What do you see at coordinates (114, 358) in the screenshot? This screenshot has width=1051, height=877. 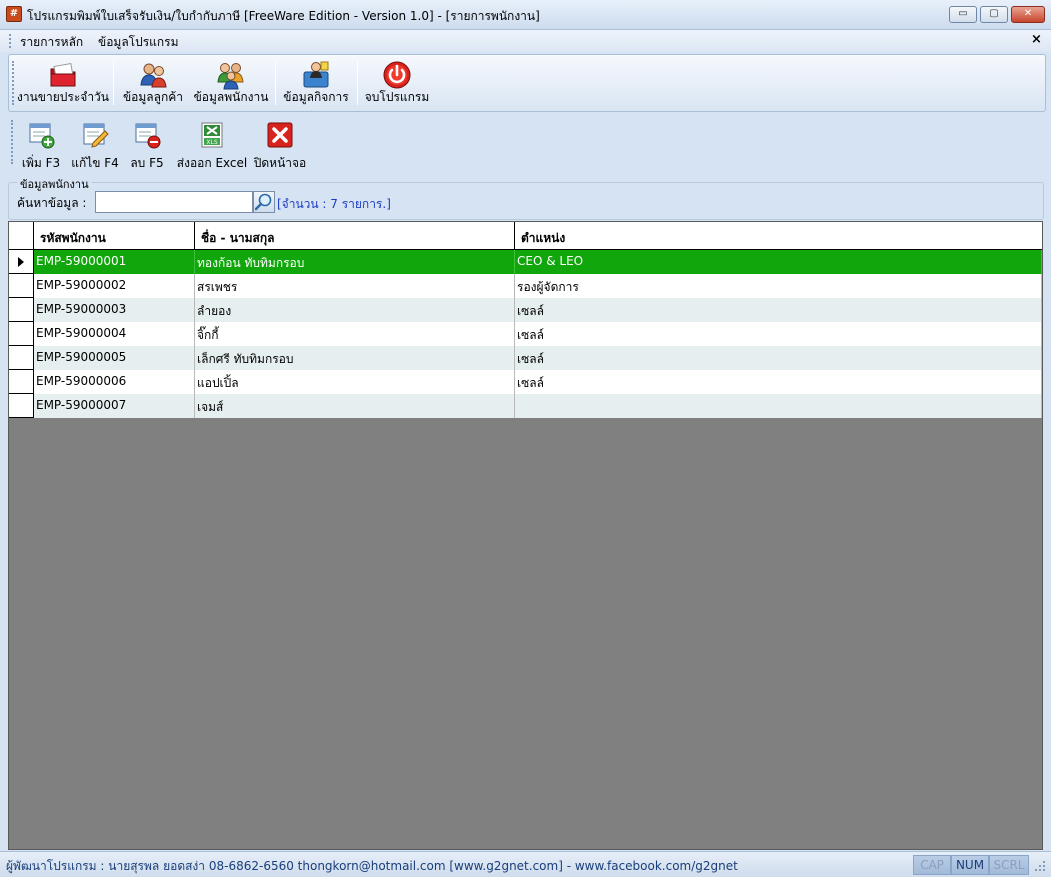 I see `cell-employee-id: EMP-59000005` at bounding box center [114, 358].